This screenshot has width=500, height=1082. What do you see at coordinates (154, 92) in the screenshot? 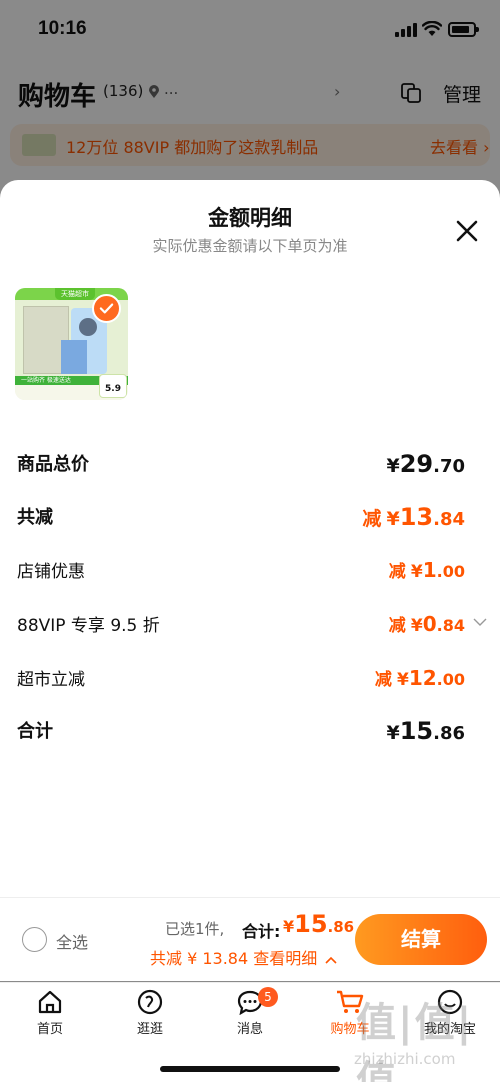
I see `location-pin-icon` at bounding box center [154, 92].